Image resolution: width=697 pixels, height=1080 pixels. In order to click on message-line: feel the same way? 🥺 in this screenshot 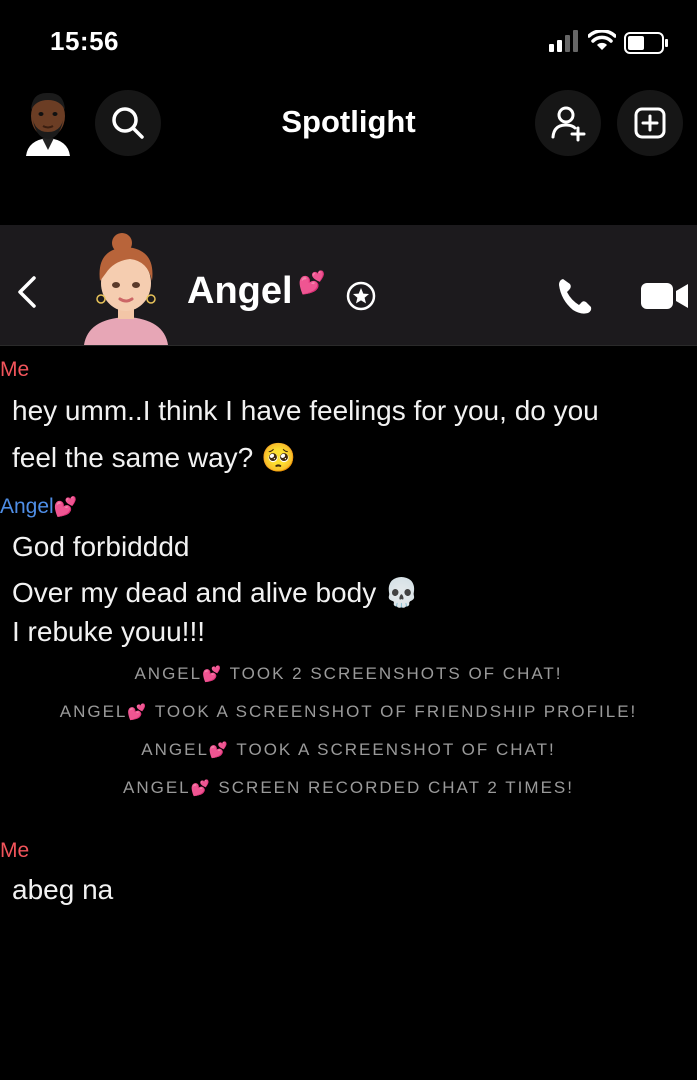, I will do `click(154, 458)`.